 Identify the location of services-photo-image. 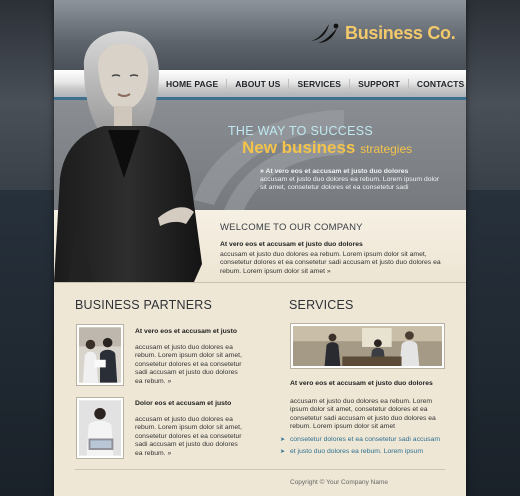
(367, 346).